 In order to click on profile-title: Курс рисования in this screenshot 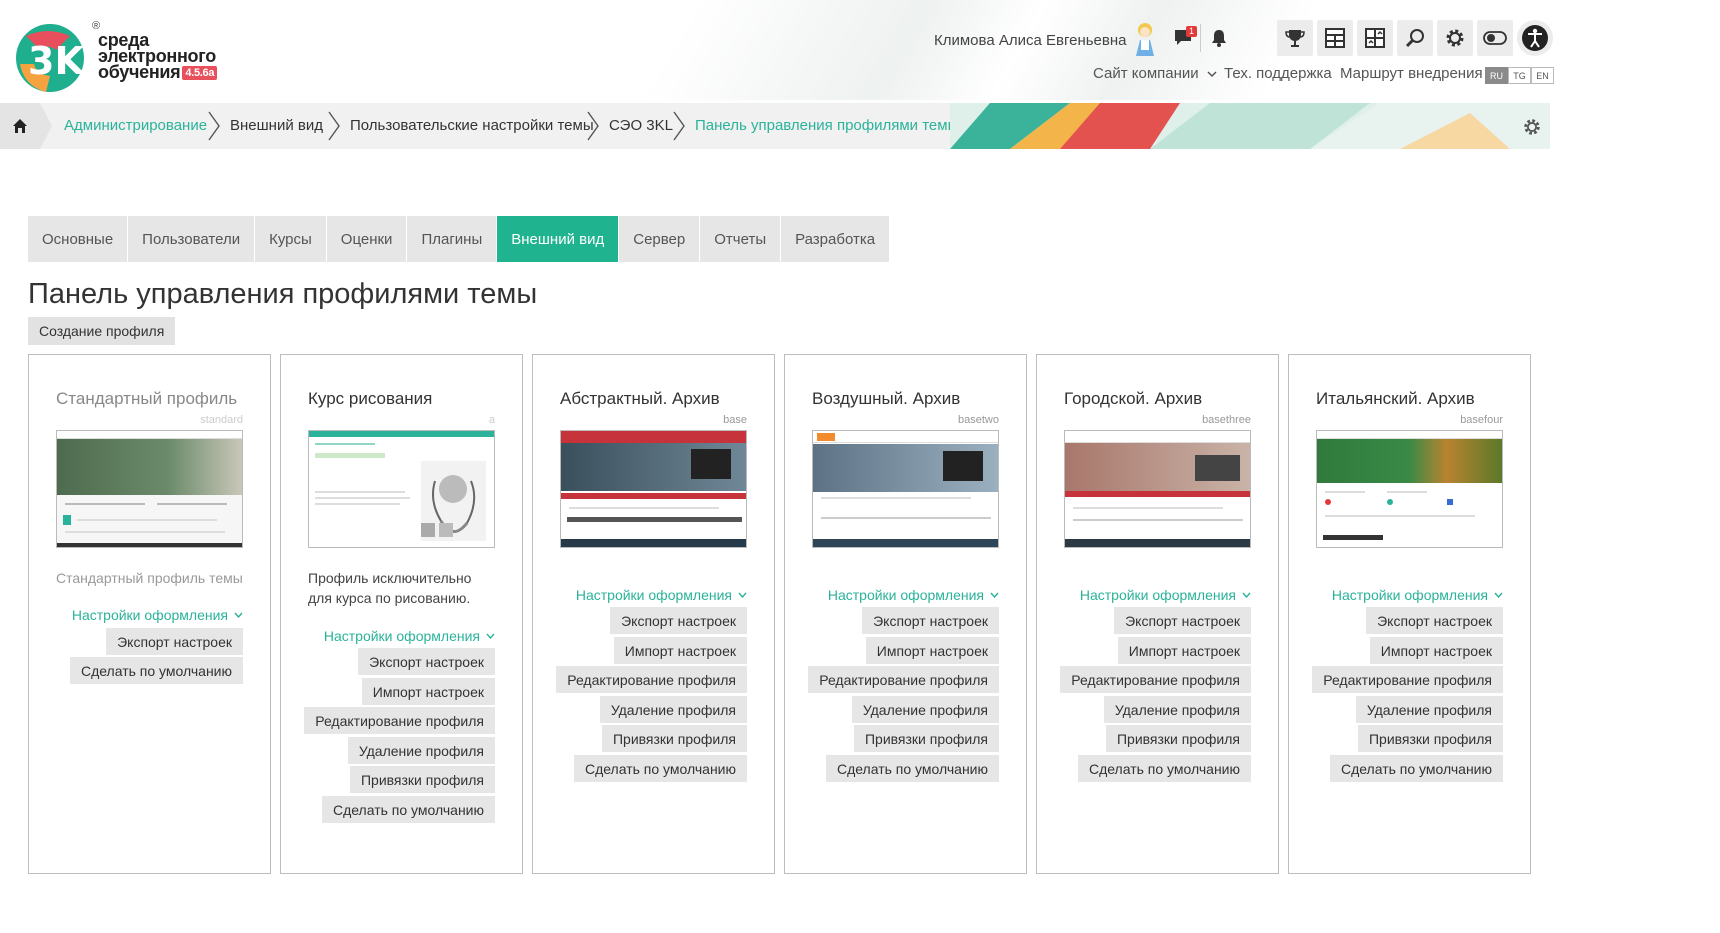, I will do `click(370, 398)`.